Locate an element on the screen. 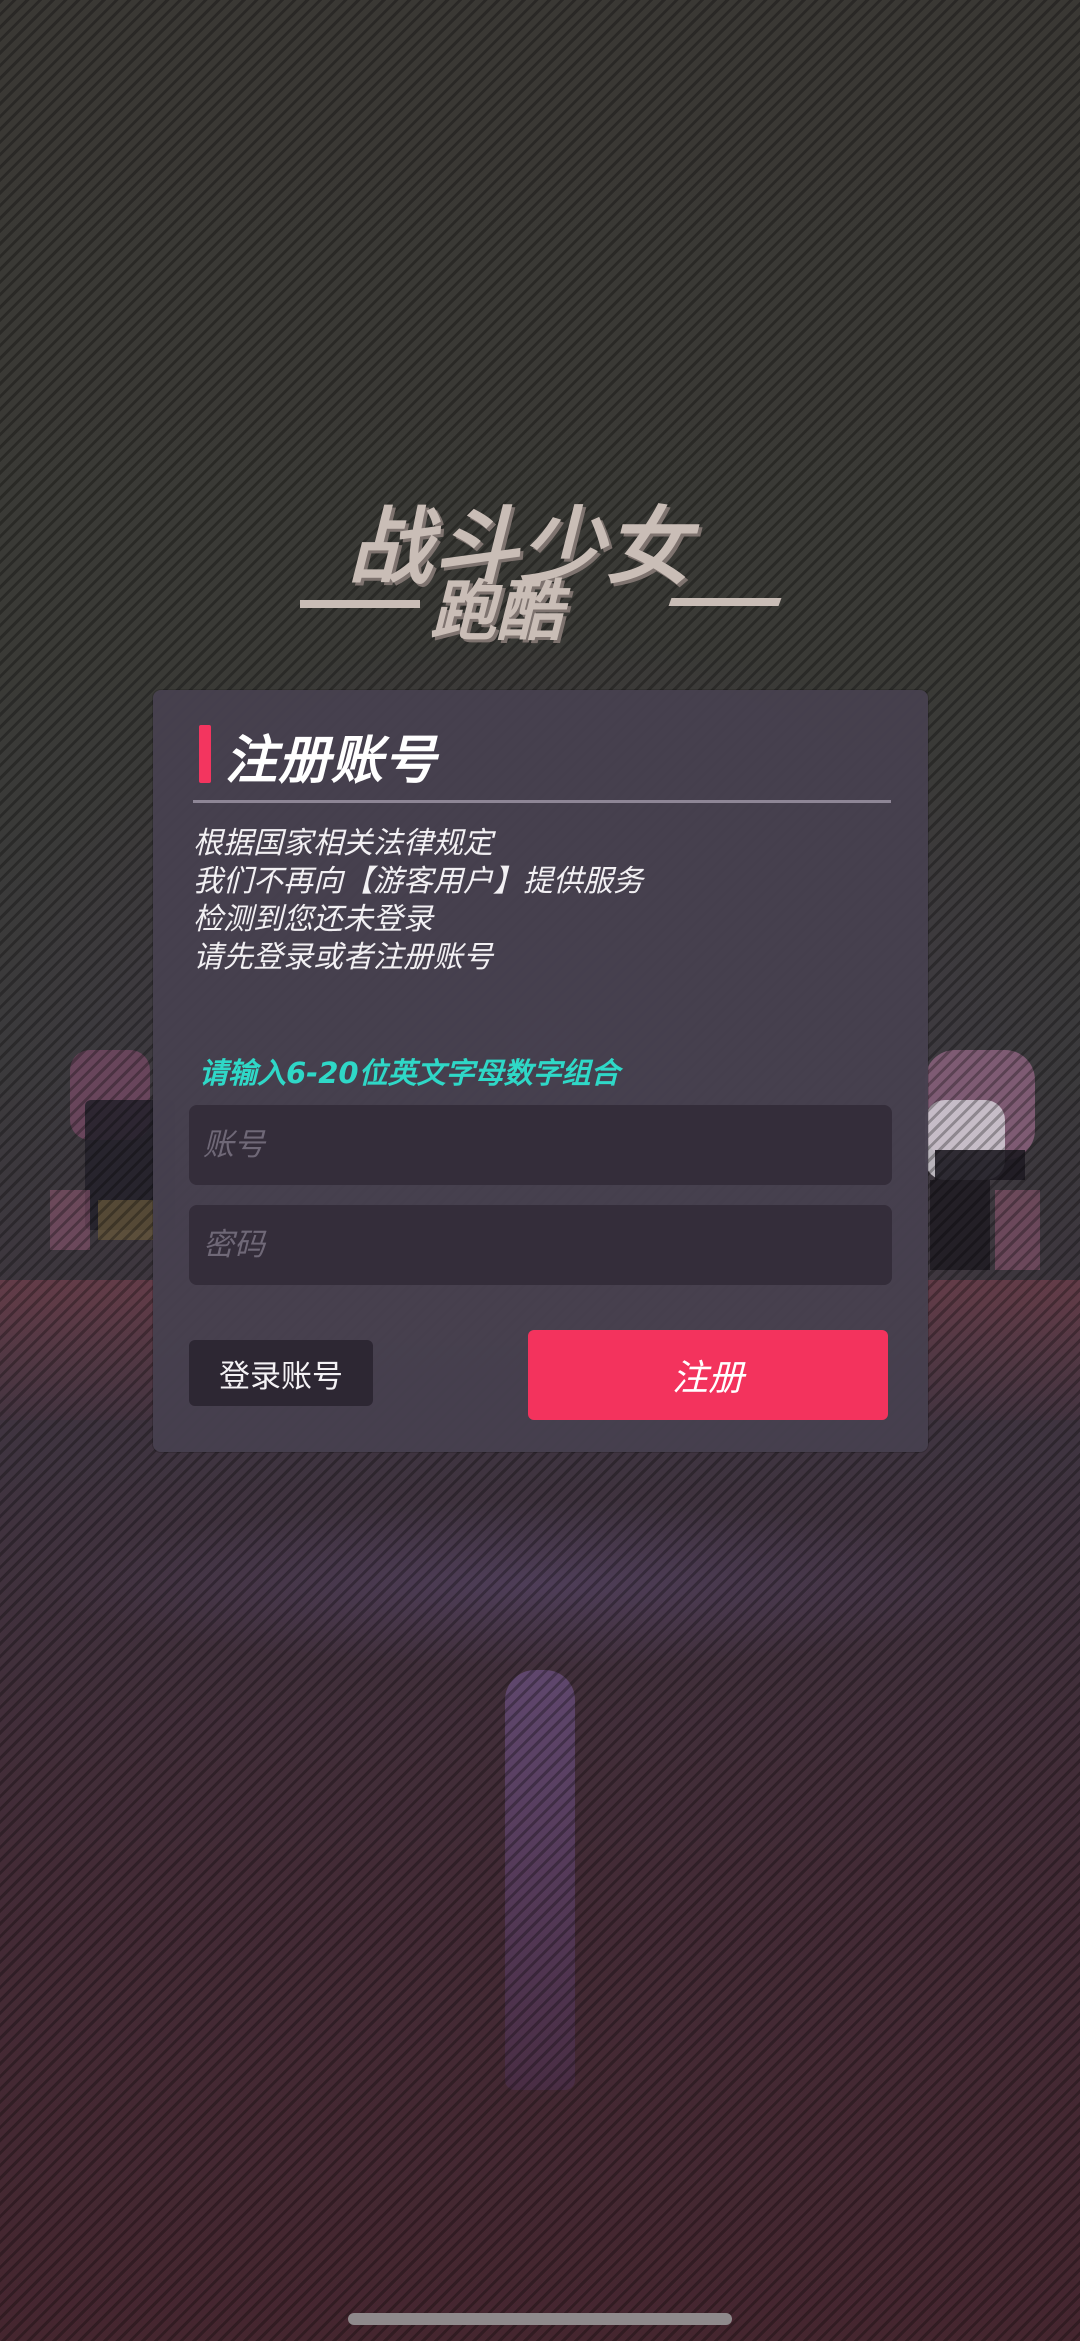  background-road is located at coordinates (540, 1880).